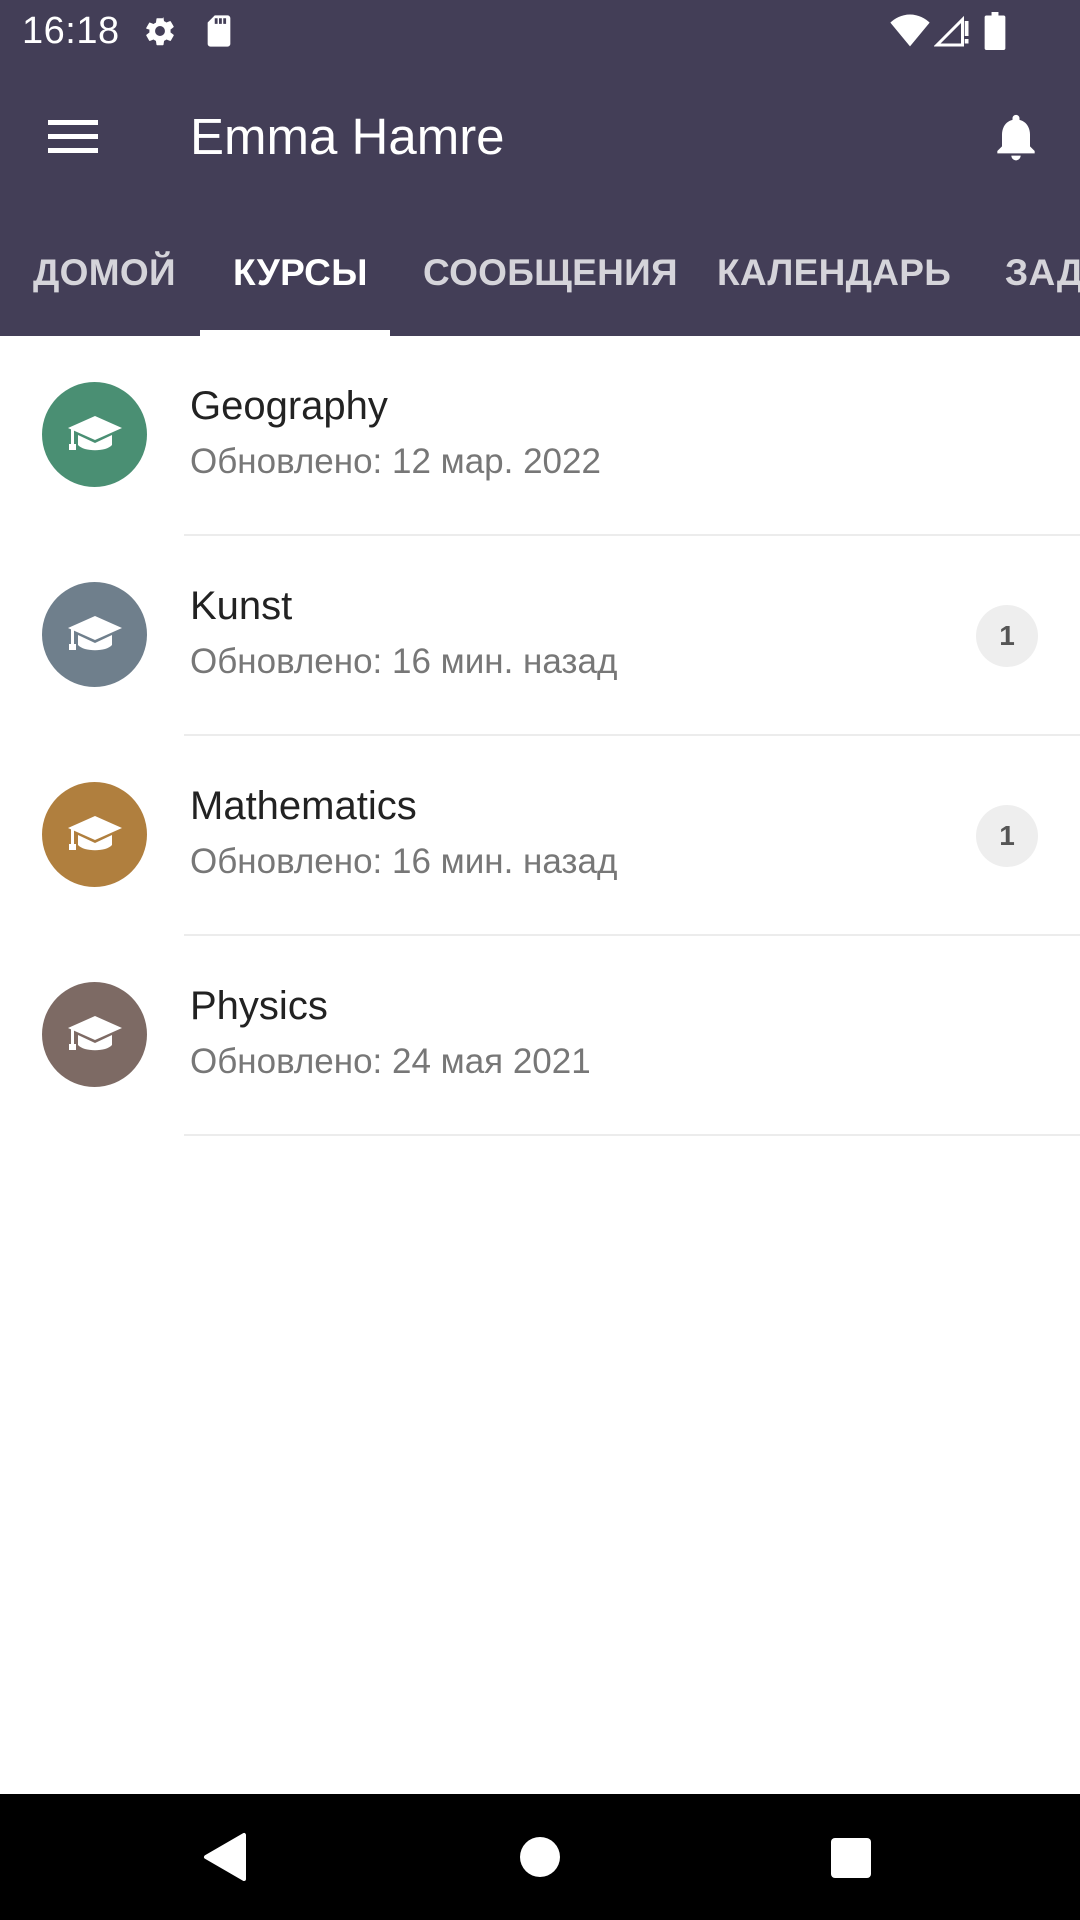  Describe the element at coordinates (540, 436) in the screenshot. I see `list-item: Geography Обновлено: 12 мар. 2022` at that location.